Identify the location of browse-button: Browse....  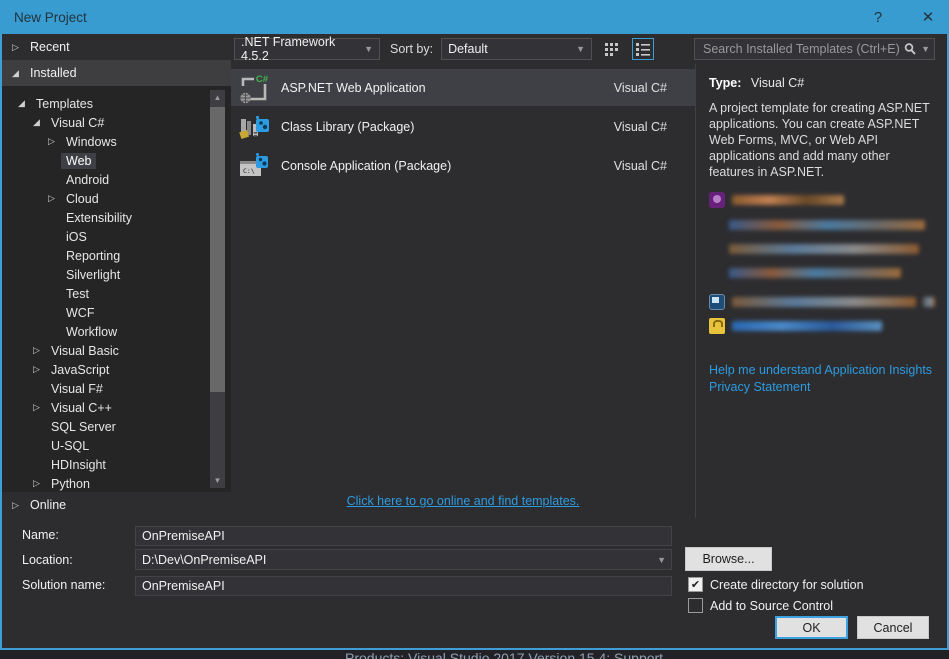
(728, 559).